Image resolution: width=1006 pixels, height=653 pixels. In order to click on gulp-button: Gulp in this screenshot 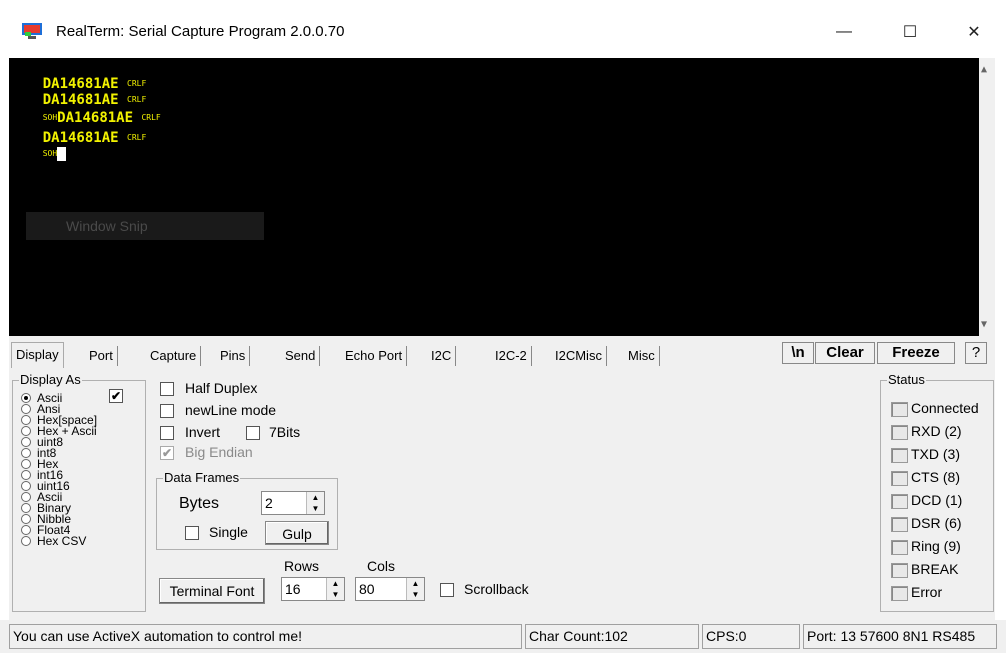, I will do `click(297, 533)`.